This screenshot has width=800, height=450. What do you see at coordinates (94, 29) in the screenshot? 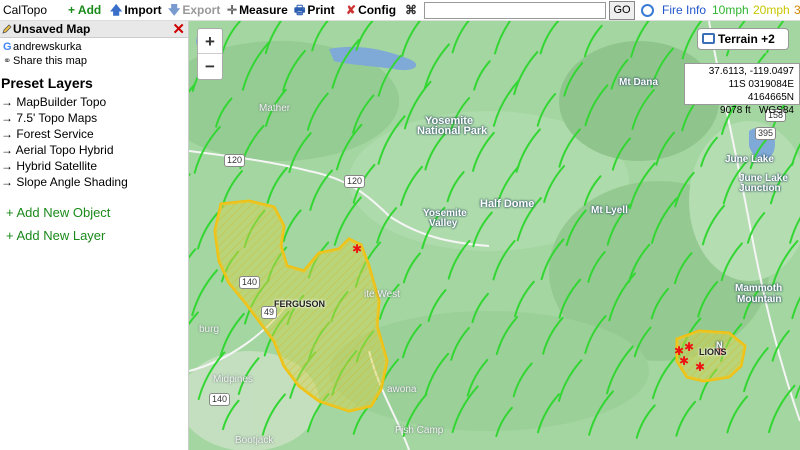
I see `map-header: Unsaved Map ✕` at bounding box center [94, 29].